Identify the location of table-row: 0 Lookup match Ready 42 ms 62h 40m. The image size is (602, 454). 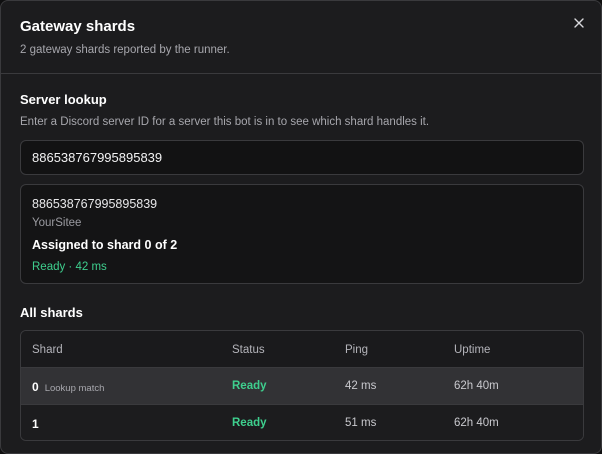
(302, 386).